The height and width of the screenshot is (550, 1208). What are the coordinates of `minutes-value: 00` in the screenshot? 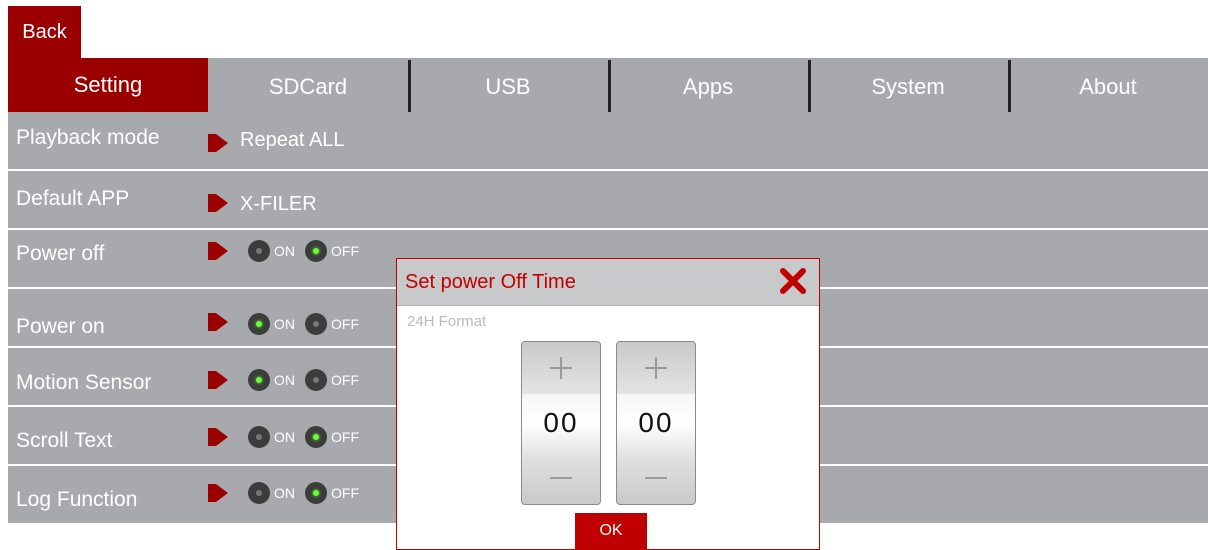 It's located at (656, 423).